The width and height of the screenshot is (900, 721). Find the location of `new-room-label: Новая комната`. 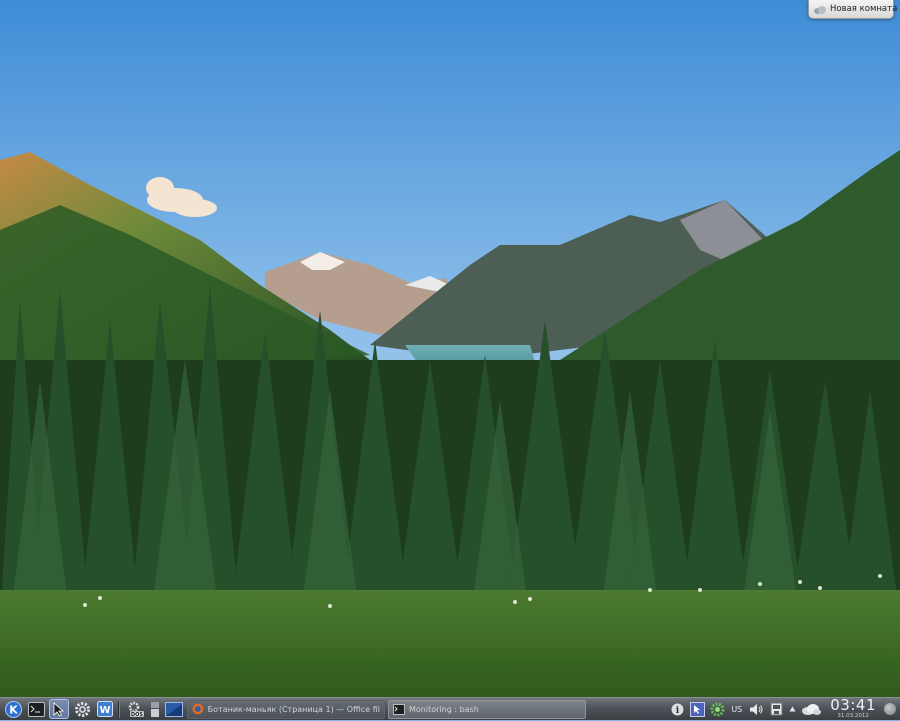

new-room-label: Новая комната is located at coordinates (864, 9).